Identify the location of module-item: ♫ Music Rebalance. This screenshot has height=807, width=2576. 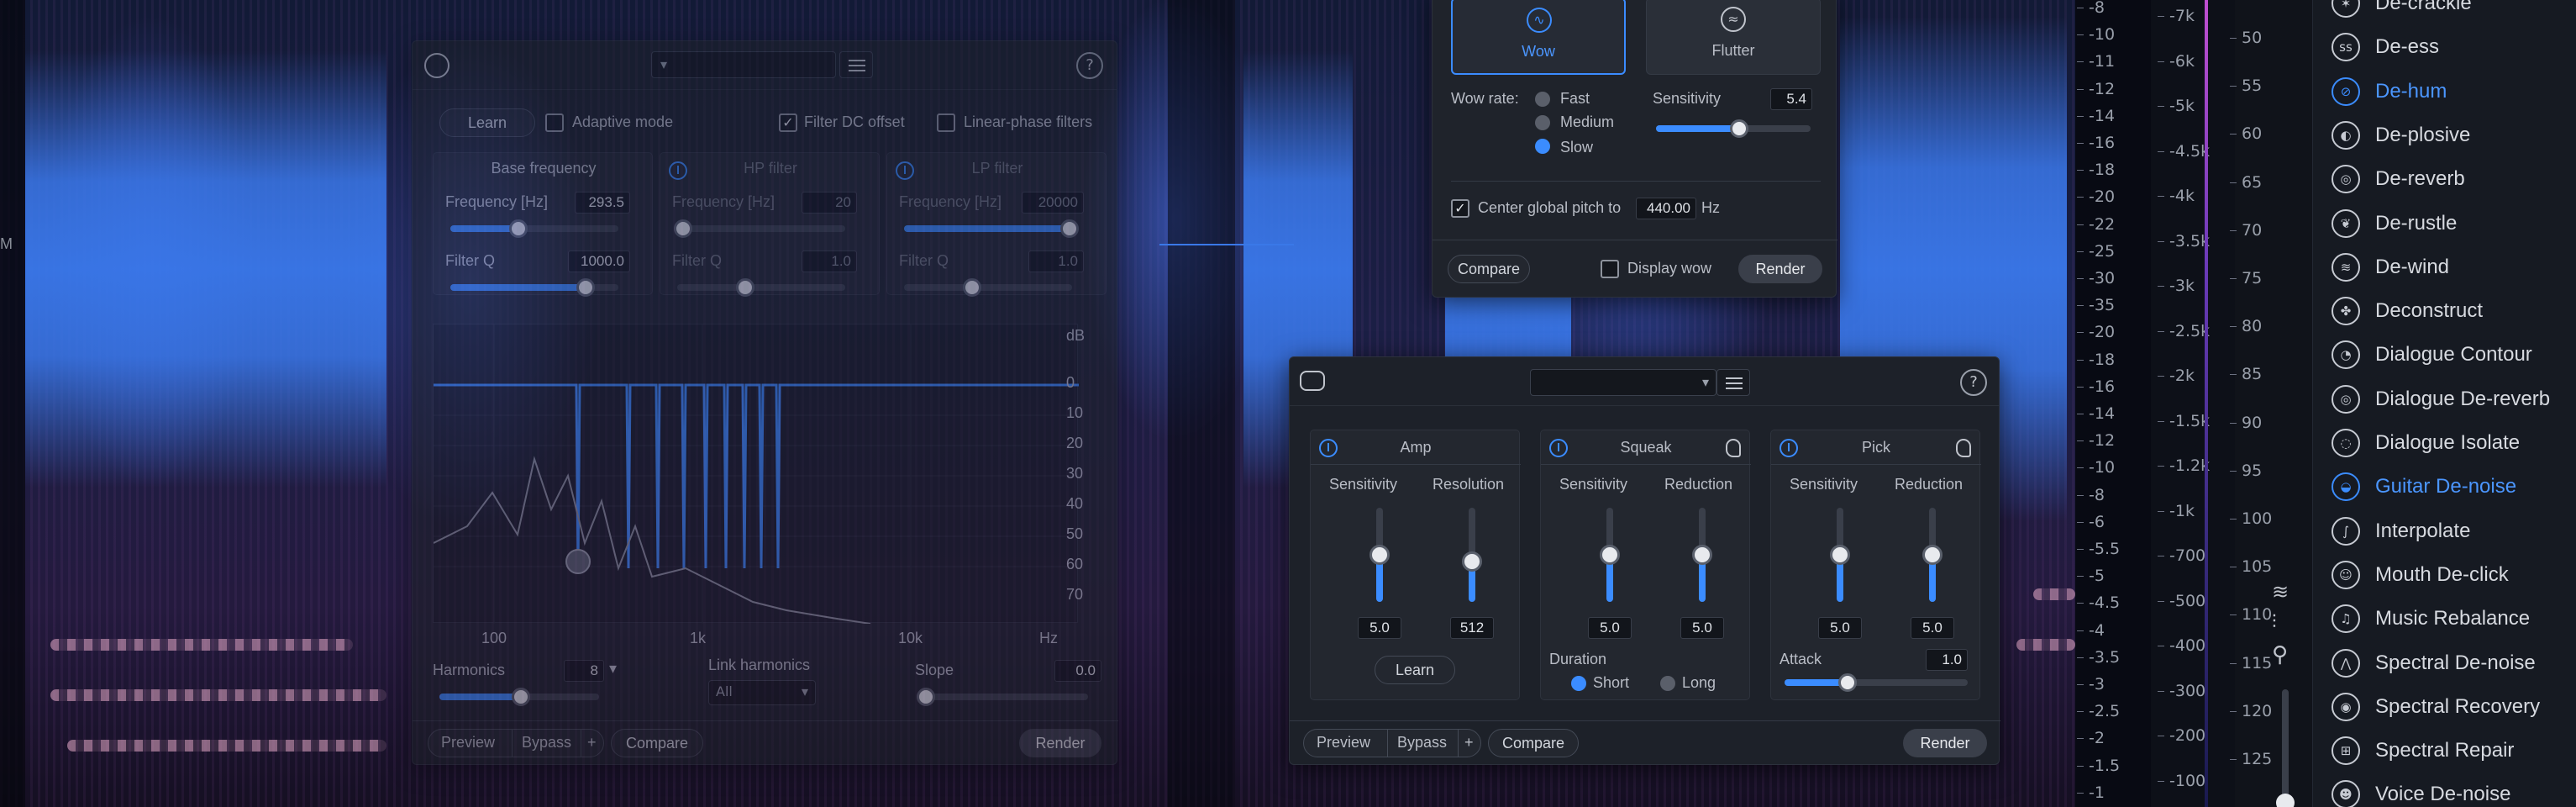
(2444, 619).